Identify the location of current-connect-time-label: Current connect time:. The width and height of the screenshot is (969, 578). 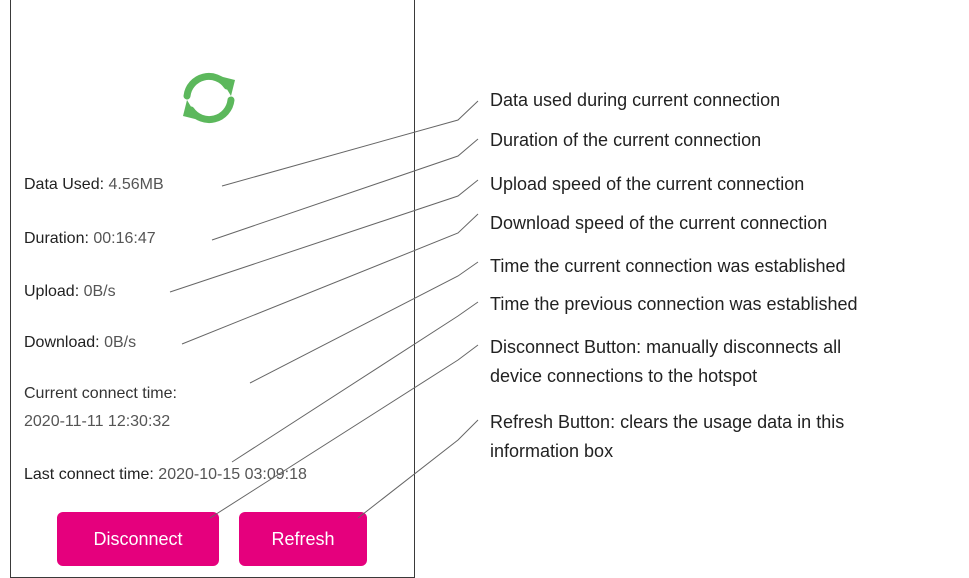
(100, 393).